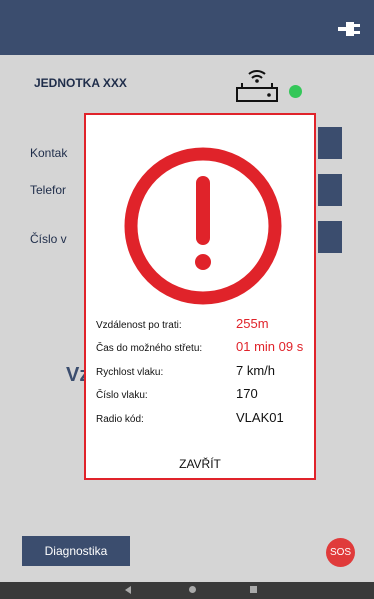  Describe the element at coordinates (139, 325) in the screenshot. I see `distance-label: Vzdálenost po trati:` at that location.